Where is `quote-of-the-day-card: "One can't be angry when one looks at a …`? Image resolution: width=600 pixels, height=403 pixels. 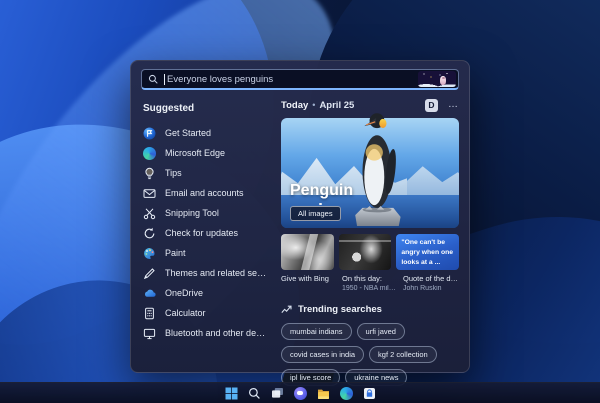 quote-of-the-day-card: "One can't be angry when one looks at a … is located at coordinates (428, 252).